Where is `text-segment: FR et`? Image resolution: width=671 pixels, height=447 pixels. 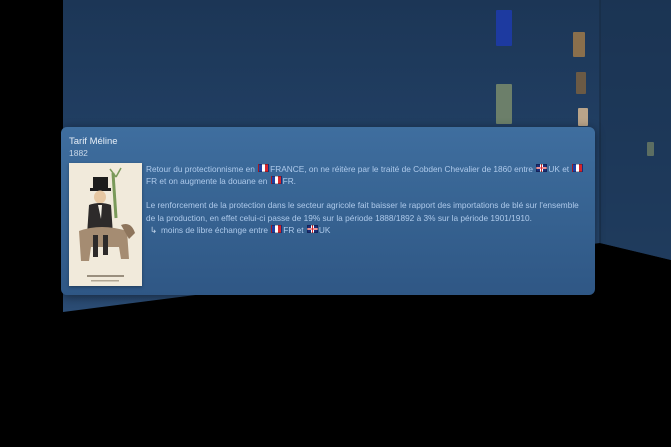
text-segment: FR et is located at coordinates (294, 229).